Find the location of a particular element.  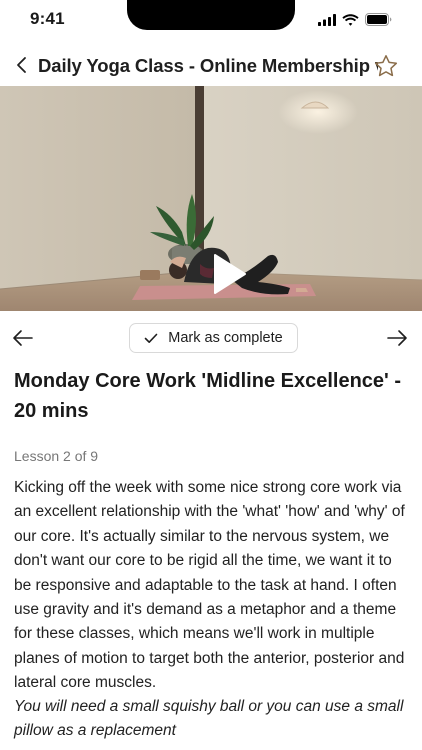

next-lesson-button is located at coordinates (397, 338).